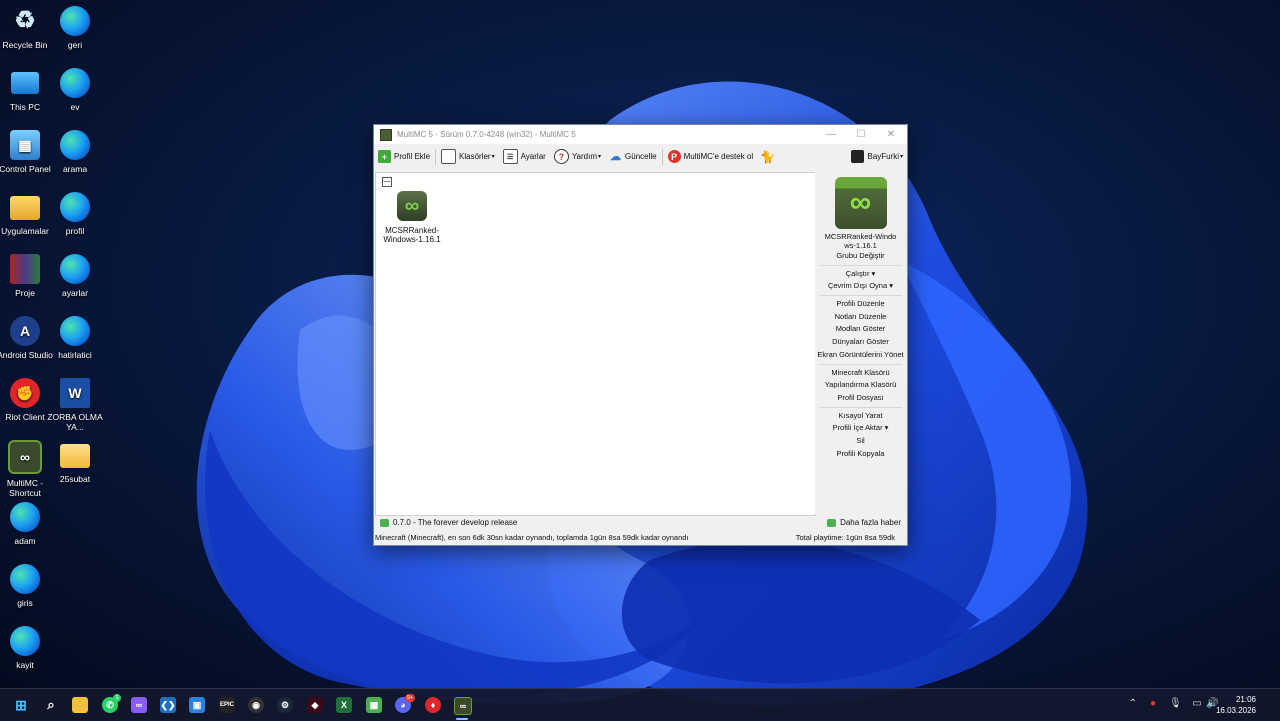 The image size is (1280, 721). I want to click on desktop-icon-multimc-shortcut: ∞ MultiMC - Shortcut, so click(26, 469).